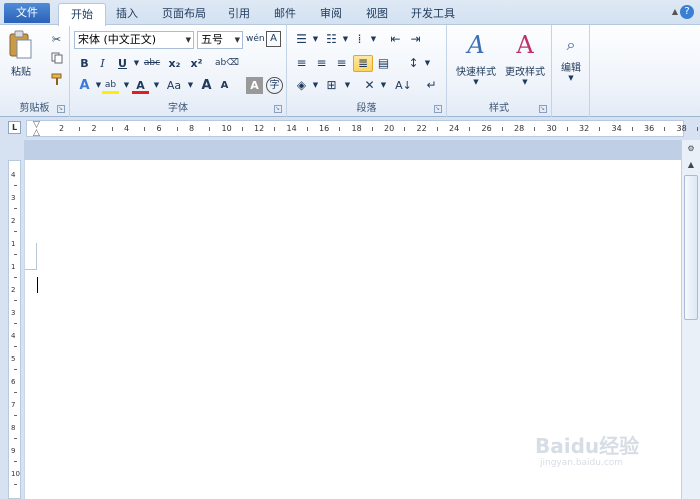 The height and width of the screenshot is (499, 700). What do you see at coordinates (691, 247) in the screenshot?
I see `scroll-thumb` at bounding box center [691, 247].